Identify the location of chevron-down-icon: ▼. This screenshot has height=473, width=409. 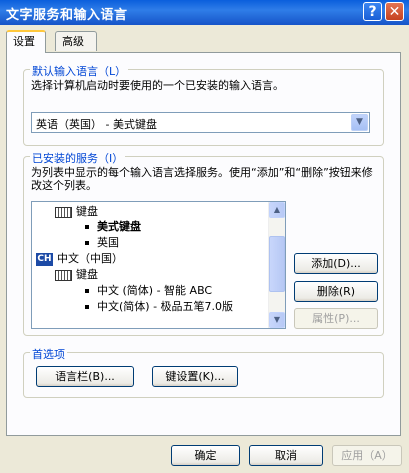
(359, 122).